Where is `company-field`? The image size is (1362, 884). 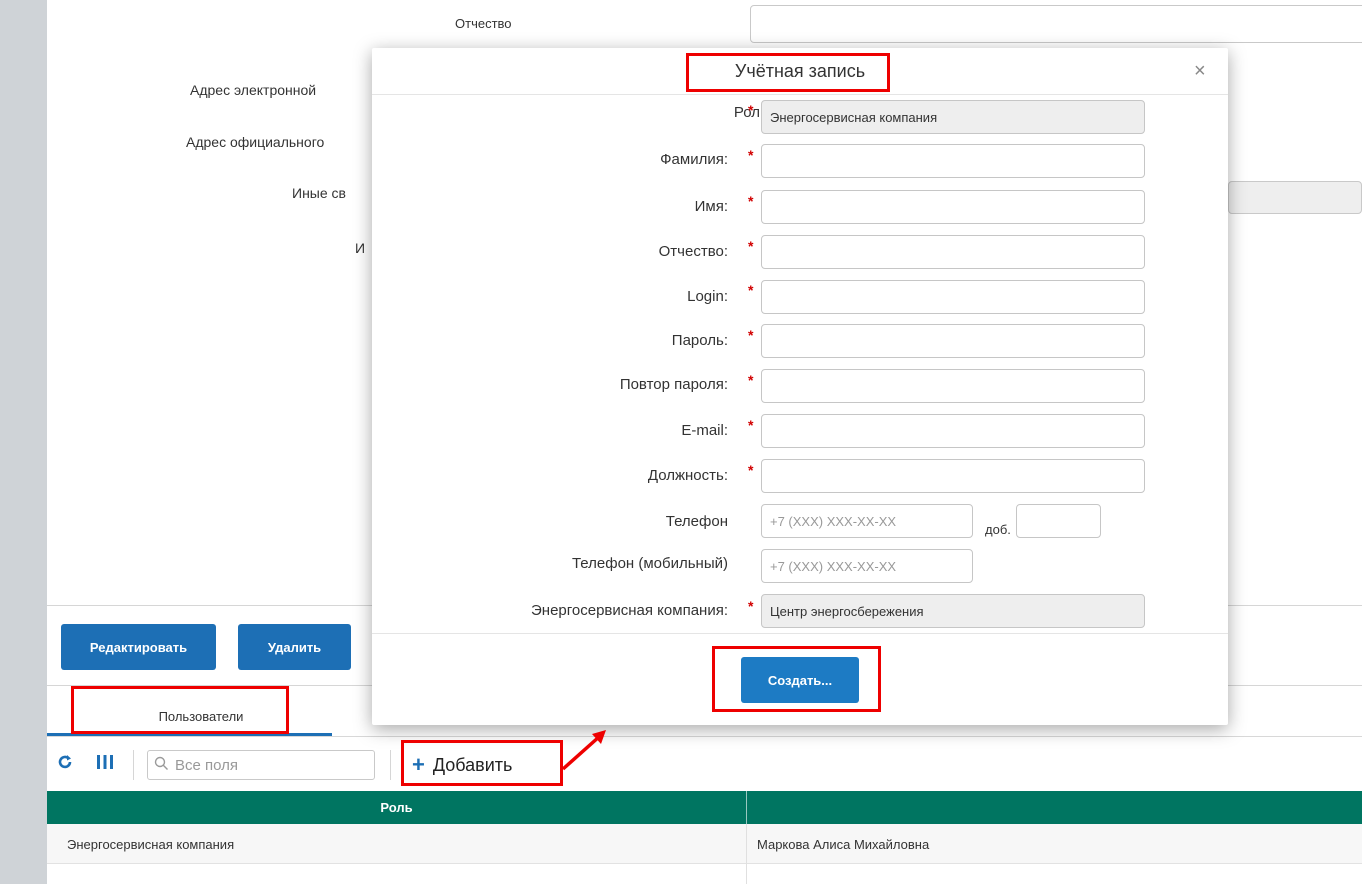
company-field is located at coordinates (953, 611).